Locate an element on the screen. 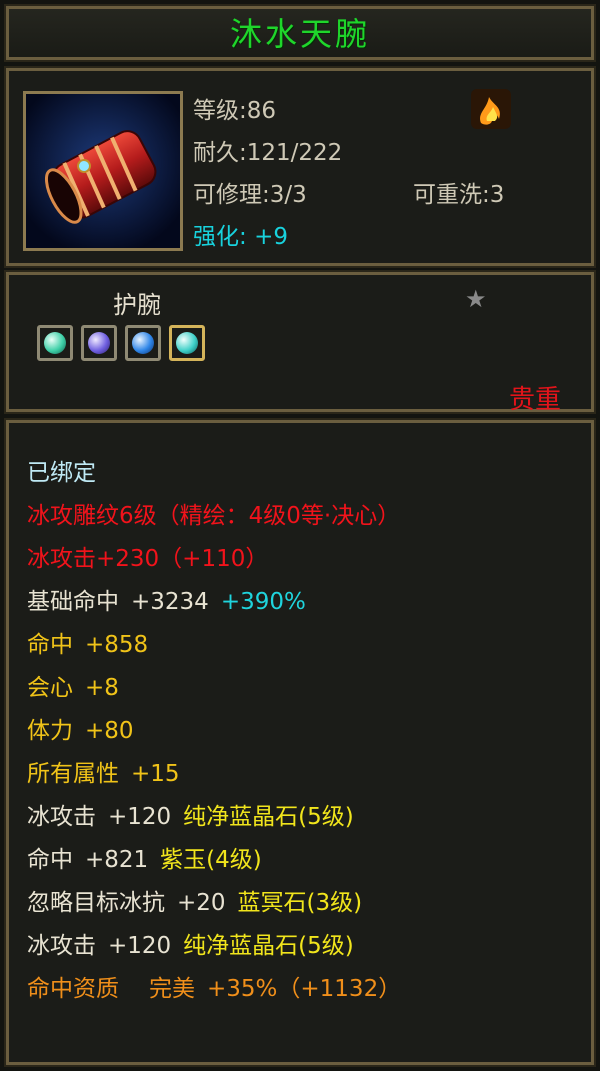  base-hit-pct: +390% is located at coordinates (263, 602).